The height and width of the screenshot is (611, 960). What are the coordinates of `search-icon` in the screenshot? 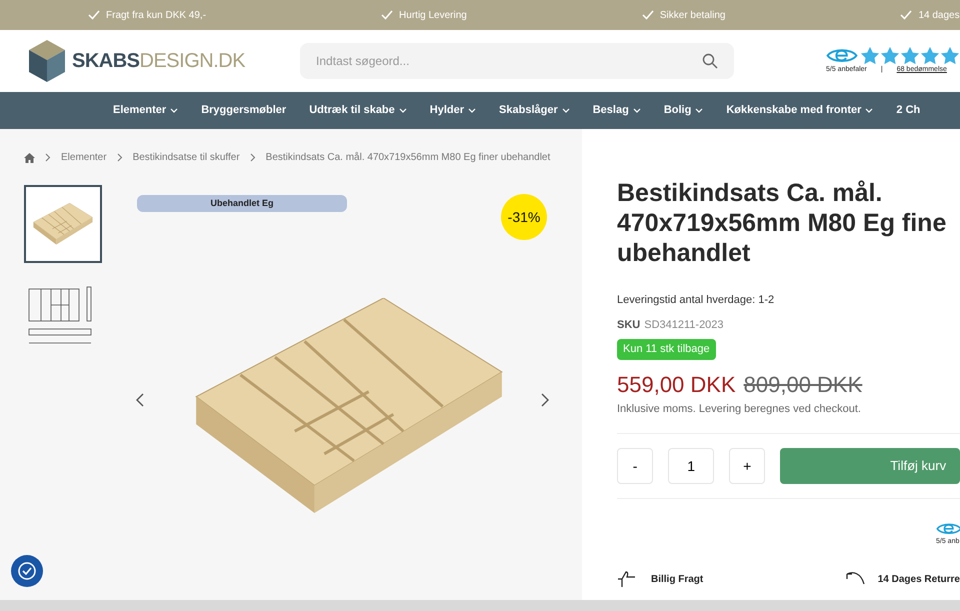 It's located at (710, 61).